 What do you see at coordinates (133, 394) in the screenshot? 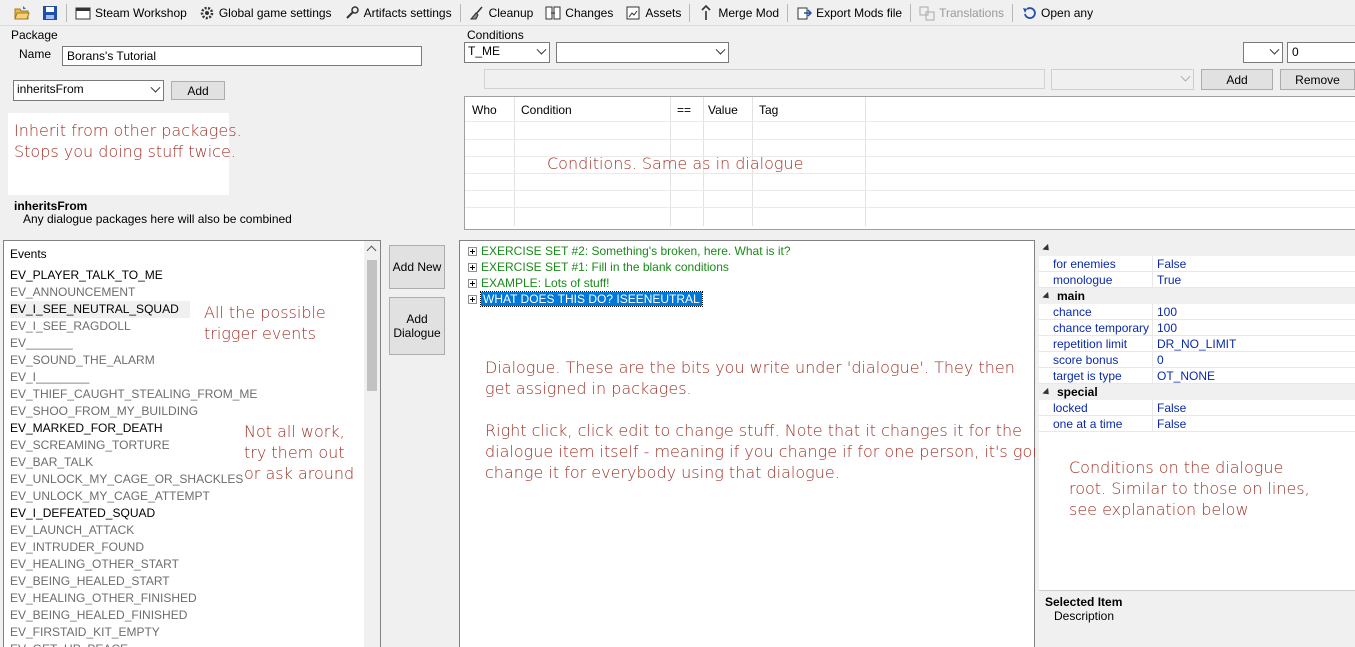
I see `event-item: EV_THIEF_CAUGHT_STEALING_FROM_ME` at bounding box center [133, 394].